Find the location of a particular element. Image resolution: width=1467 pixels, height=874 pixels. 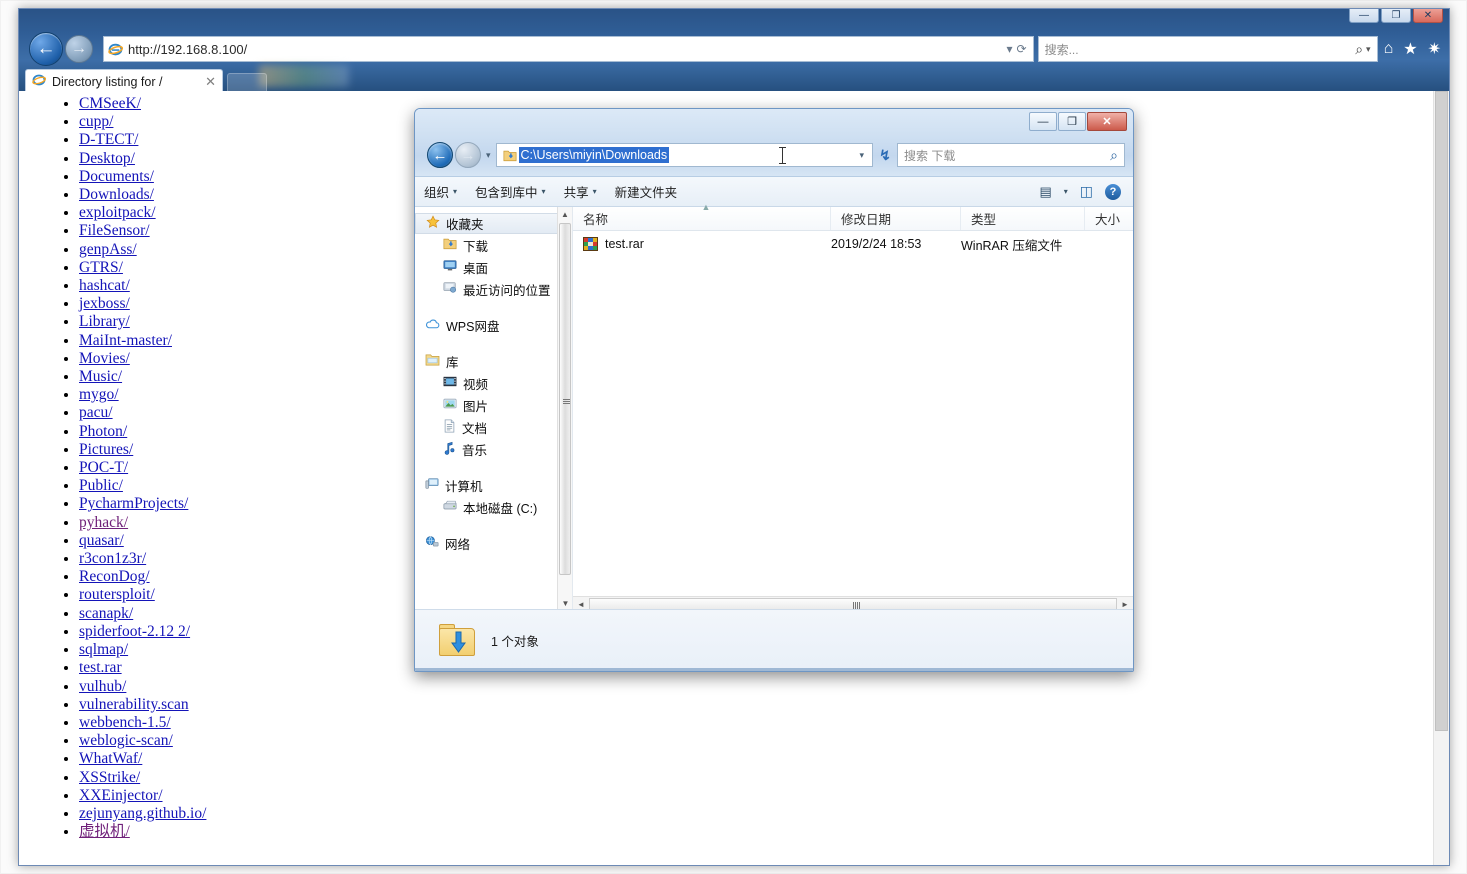

column-header-size: 大小 is located at coordinates (1109, 218).